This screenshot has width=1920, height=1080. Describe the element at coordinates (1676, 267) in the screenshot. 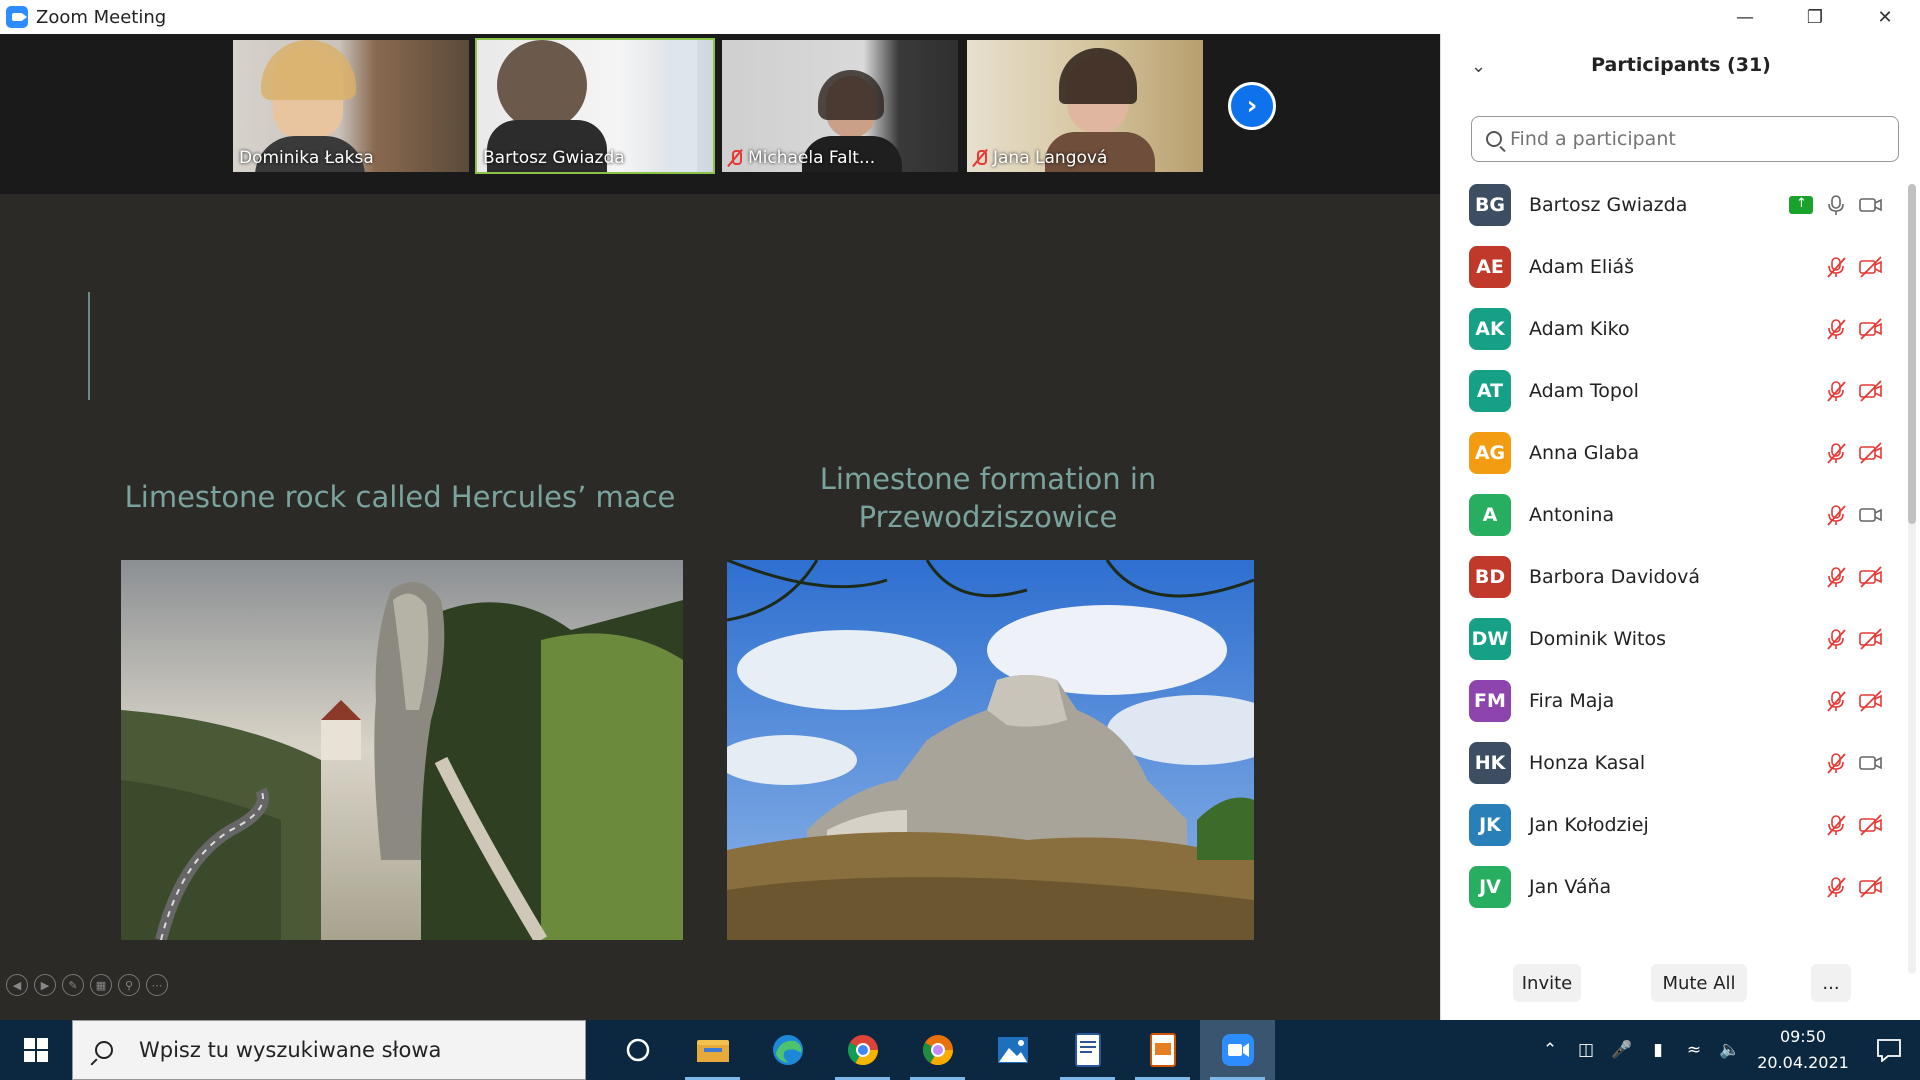

I see `participant-row: AE Adam Eliáš` at that location.